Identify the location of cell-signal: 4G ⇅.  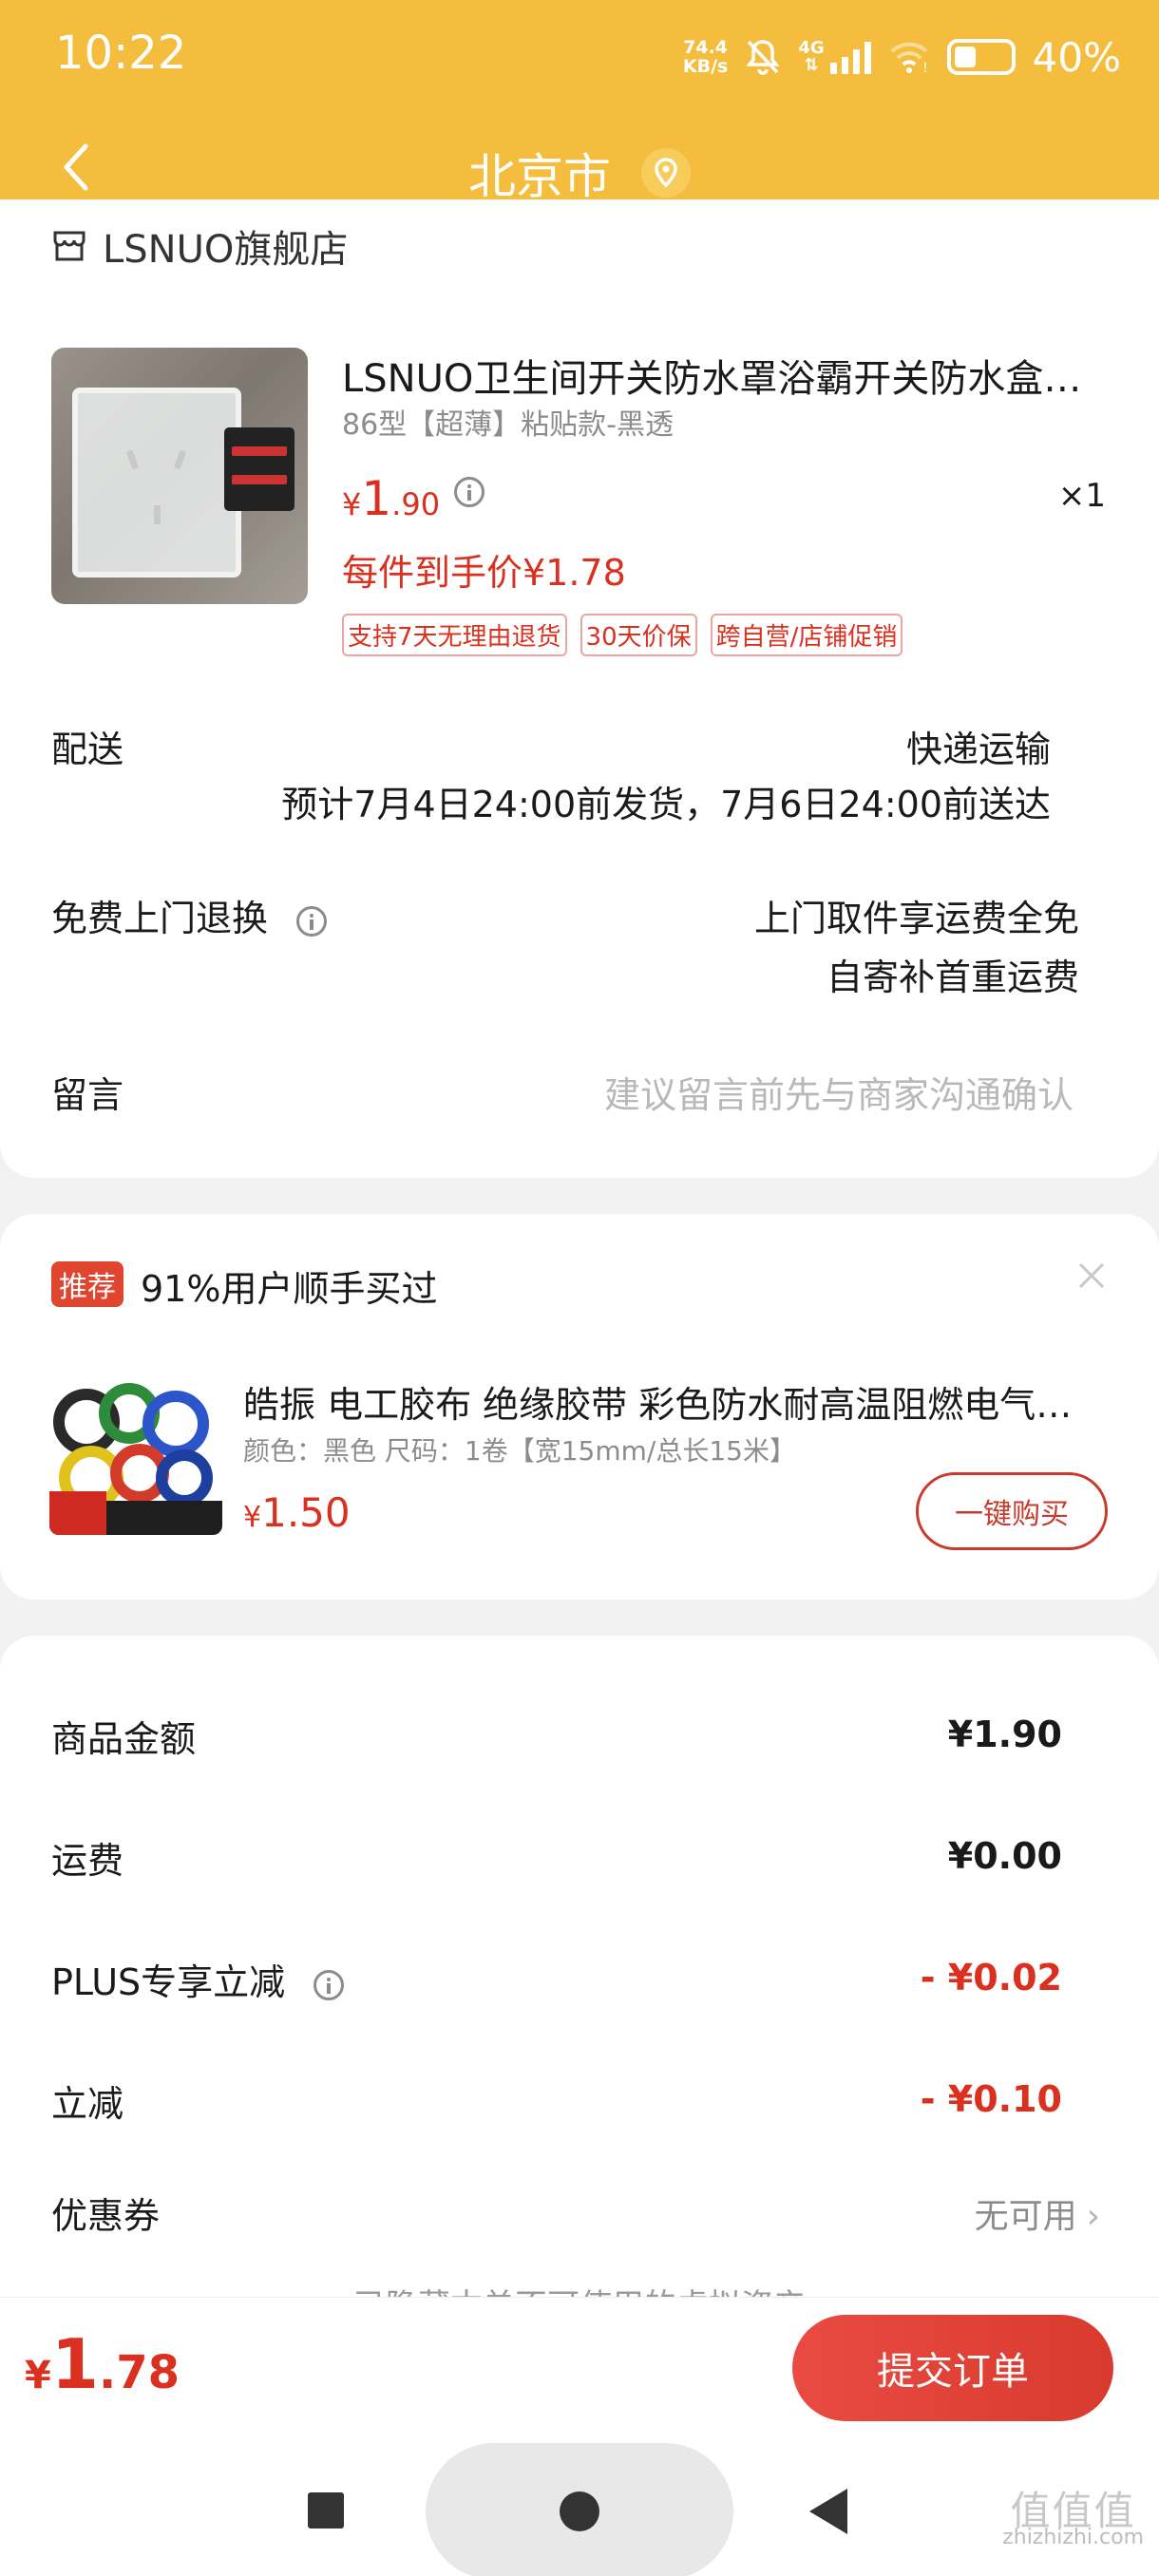
(834, 57).